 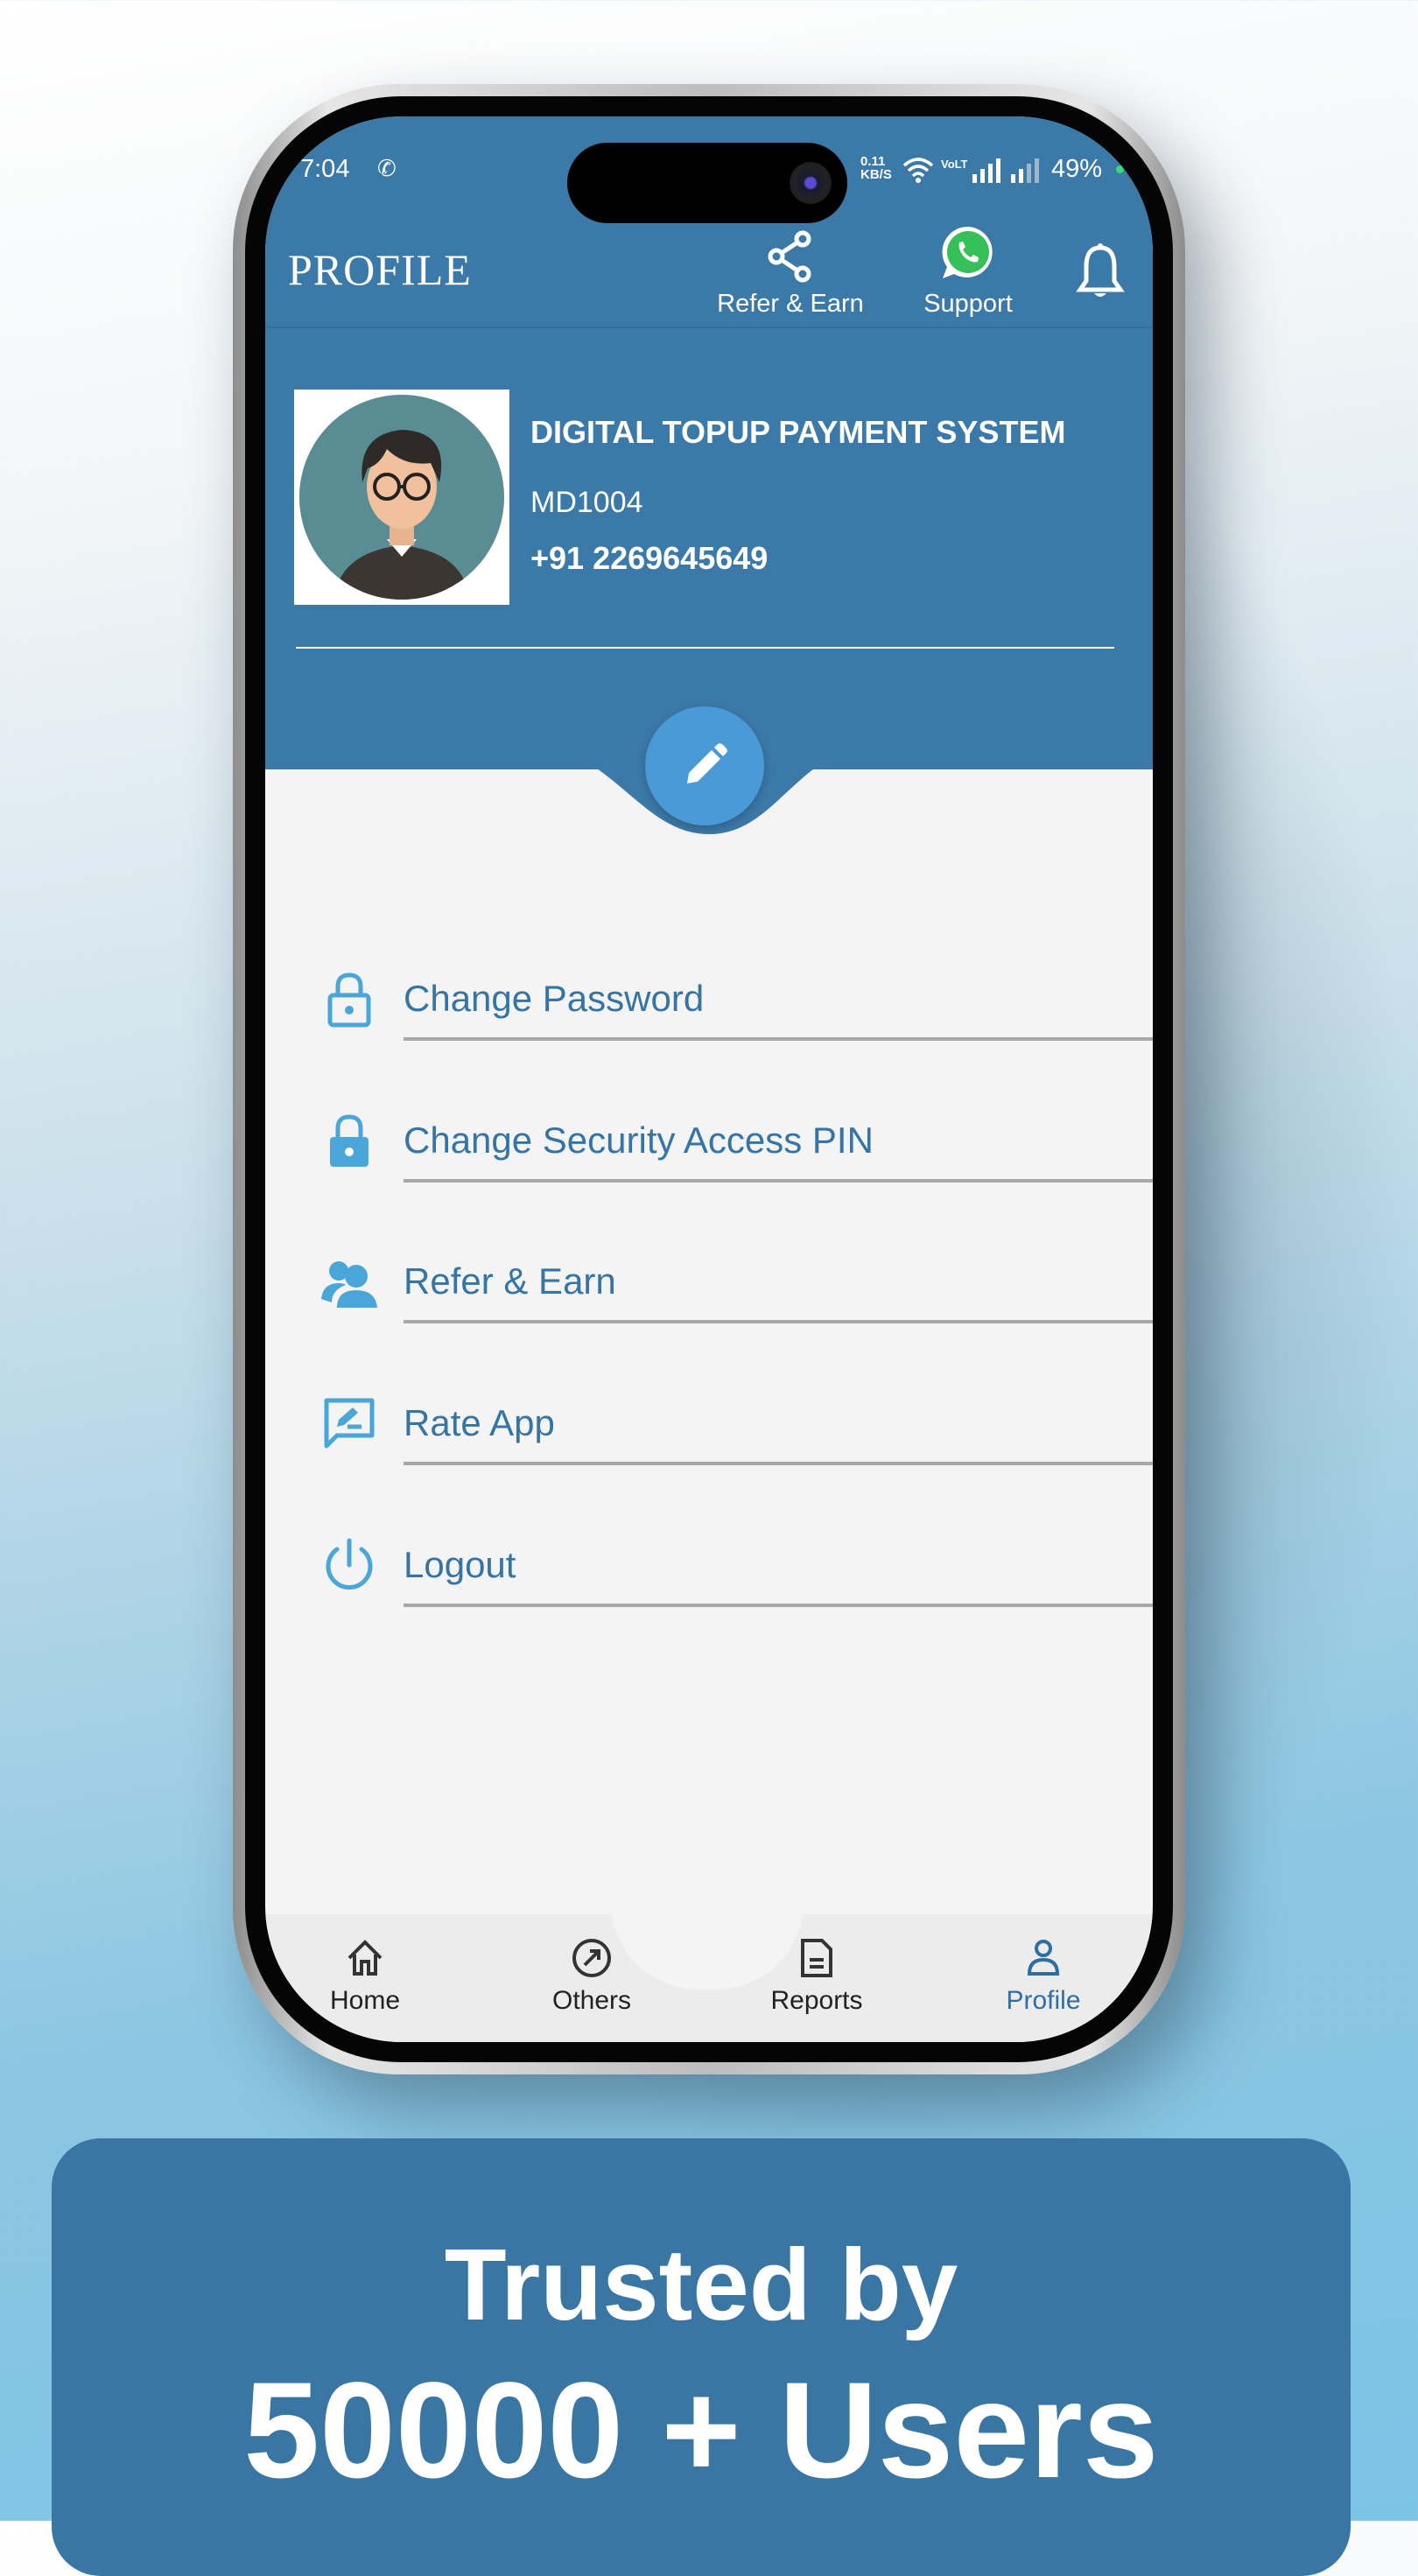 What do you see at coordinates (325, 169) in the screenshot?
I see `status-time: 7:04` at bounding box center [325, 169].